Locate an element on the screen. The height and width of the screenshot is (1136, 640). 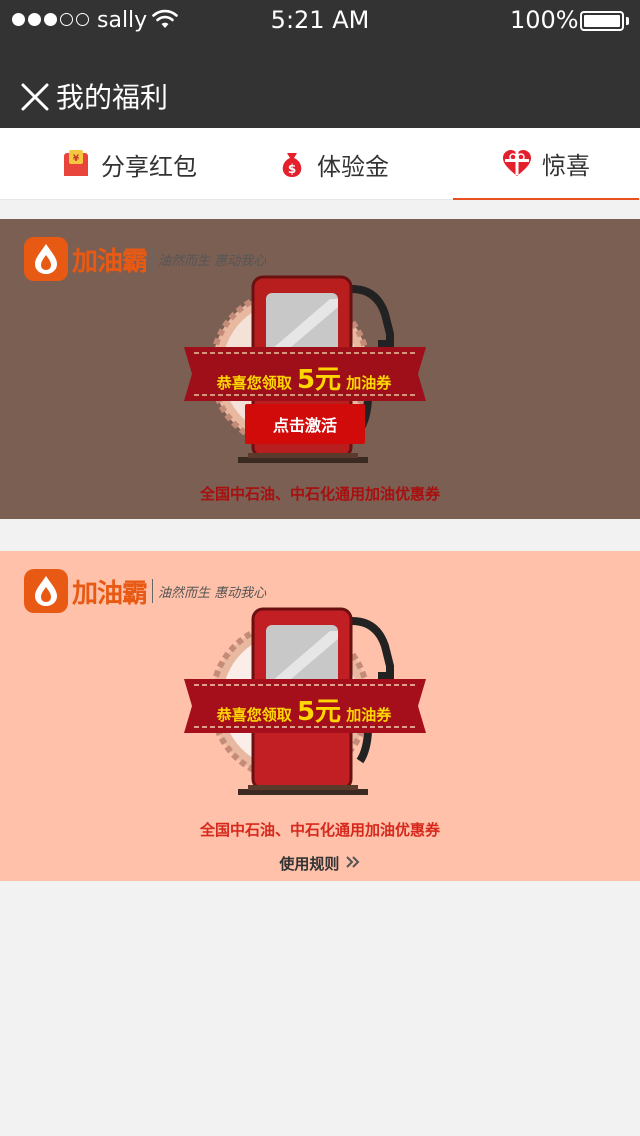
tab-surprise: 惊喜 is located at coordinates (546, 164).